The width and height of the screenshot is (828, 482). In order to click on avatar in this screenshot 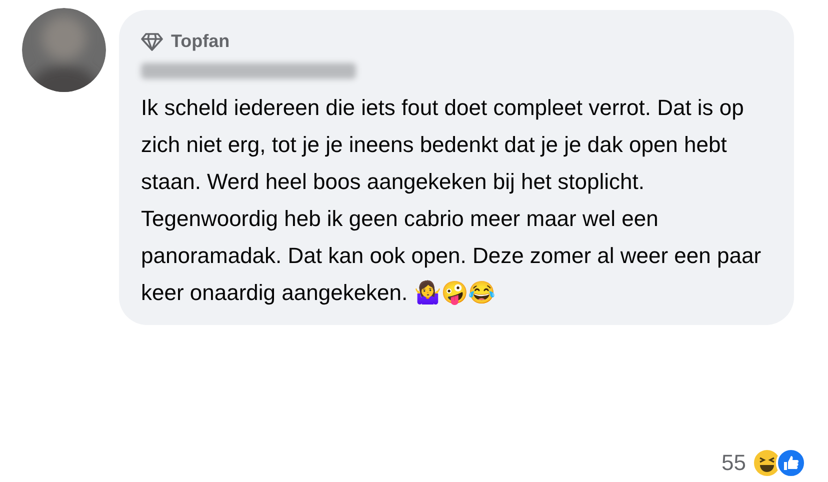, I will do `click(64, 50)`.